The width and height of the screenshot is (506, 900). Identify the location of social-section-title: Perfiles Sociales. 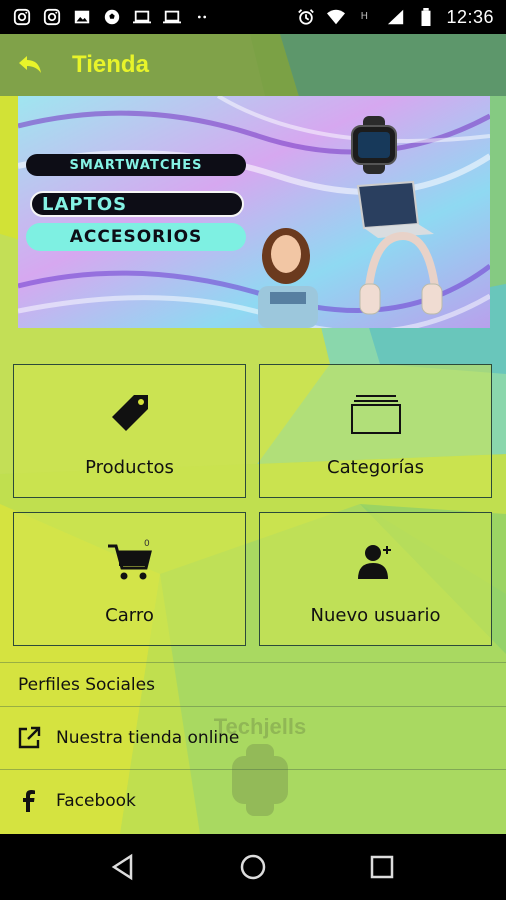
(253, 684).